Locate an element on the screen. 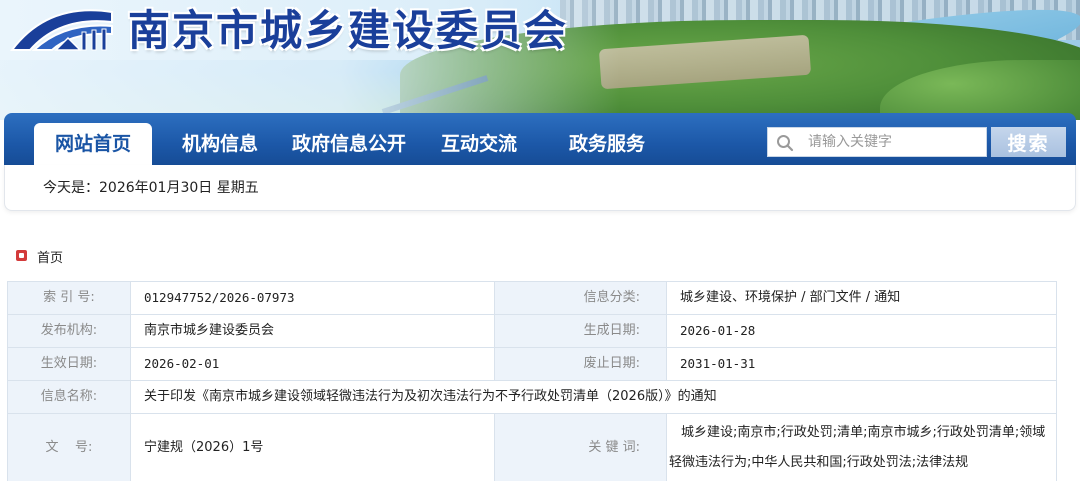 This screenshot has width=1080, height=481. doc-number-value: 宁建规（2026）1号 is located at coordinates (312, 447).